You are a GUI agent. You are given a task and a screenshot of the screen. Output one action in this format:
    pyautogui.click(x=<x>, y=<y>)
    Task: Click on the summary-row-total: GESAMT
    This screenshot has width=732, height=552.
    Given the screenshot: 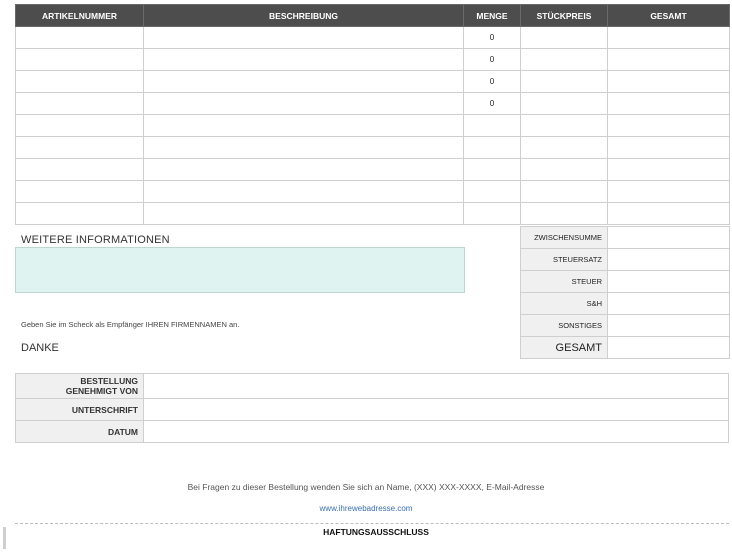 What is the action you would take?
    pyautogui.click(x=625, y=347)
    